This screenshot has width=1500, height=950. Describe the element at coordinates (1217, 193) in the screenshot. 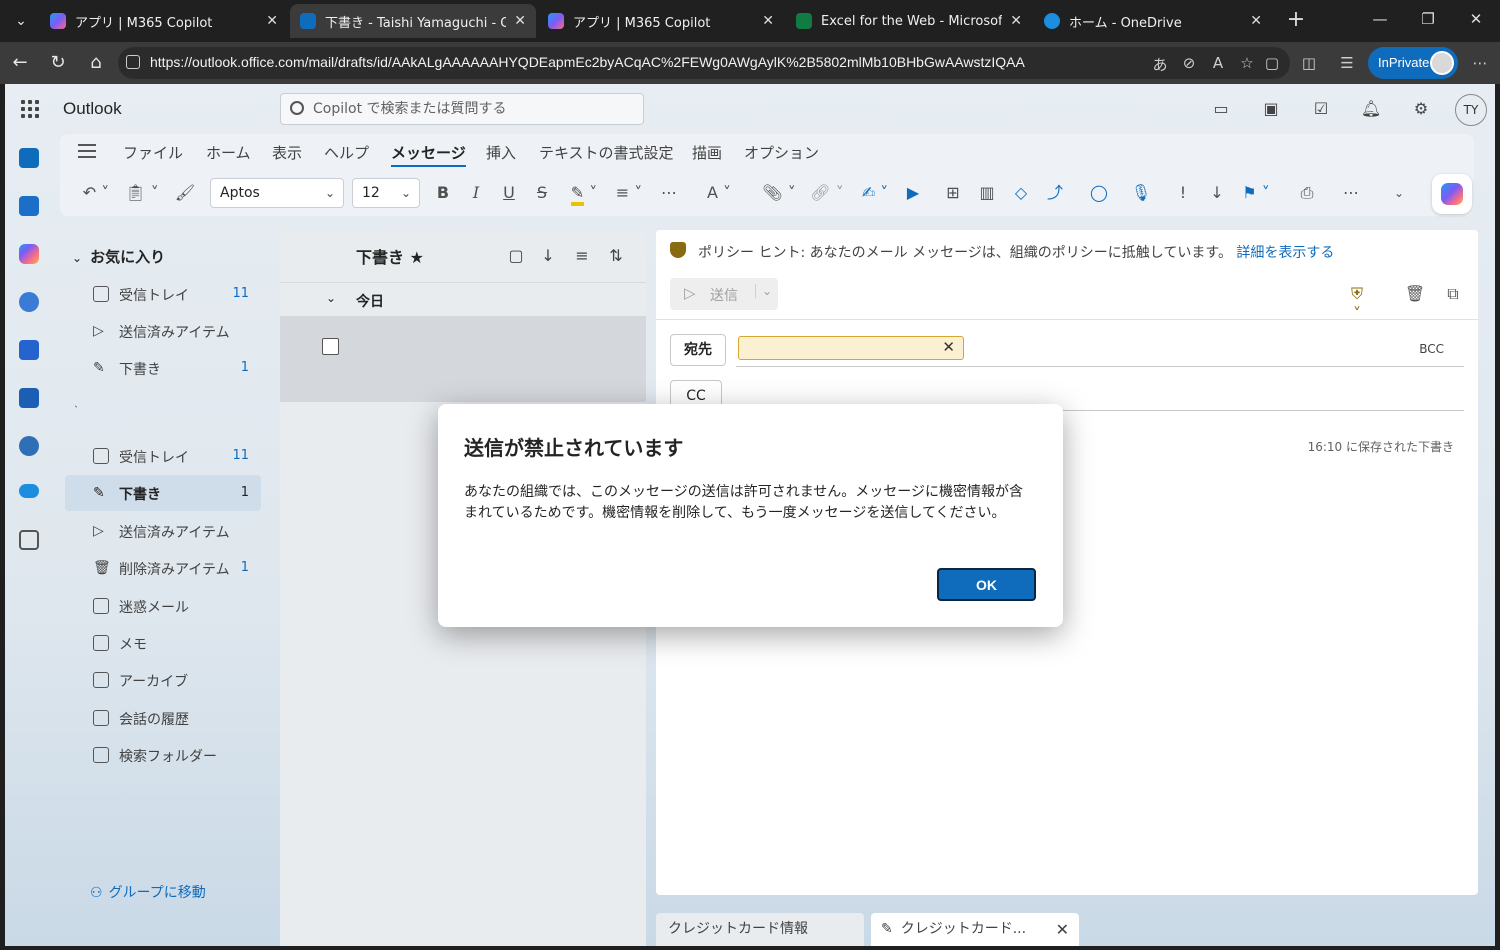

I see `low-importance-icon: ↓` at that location.